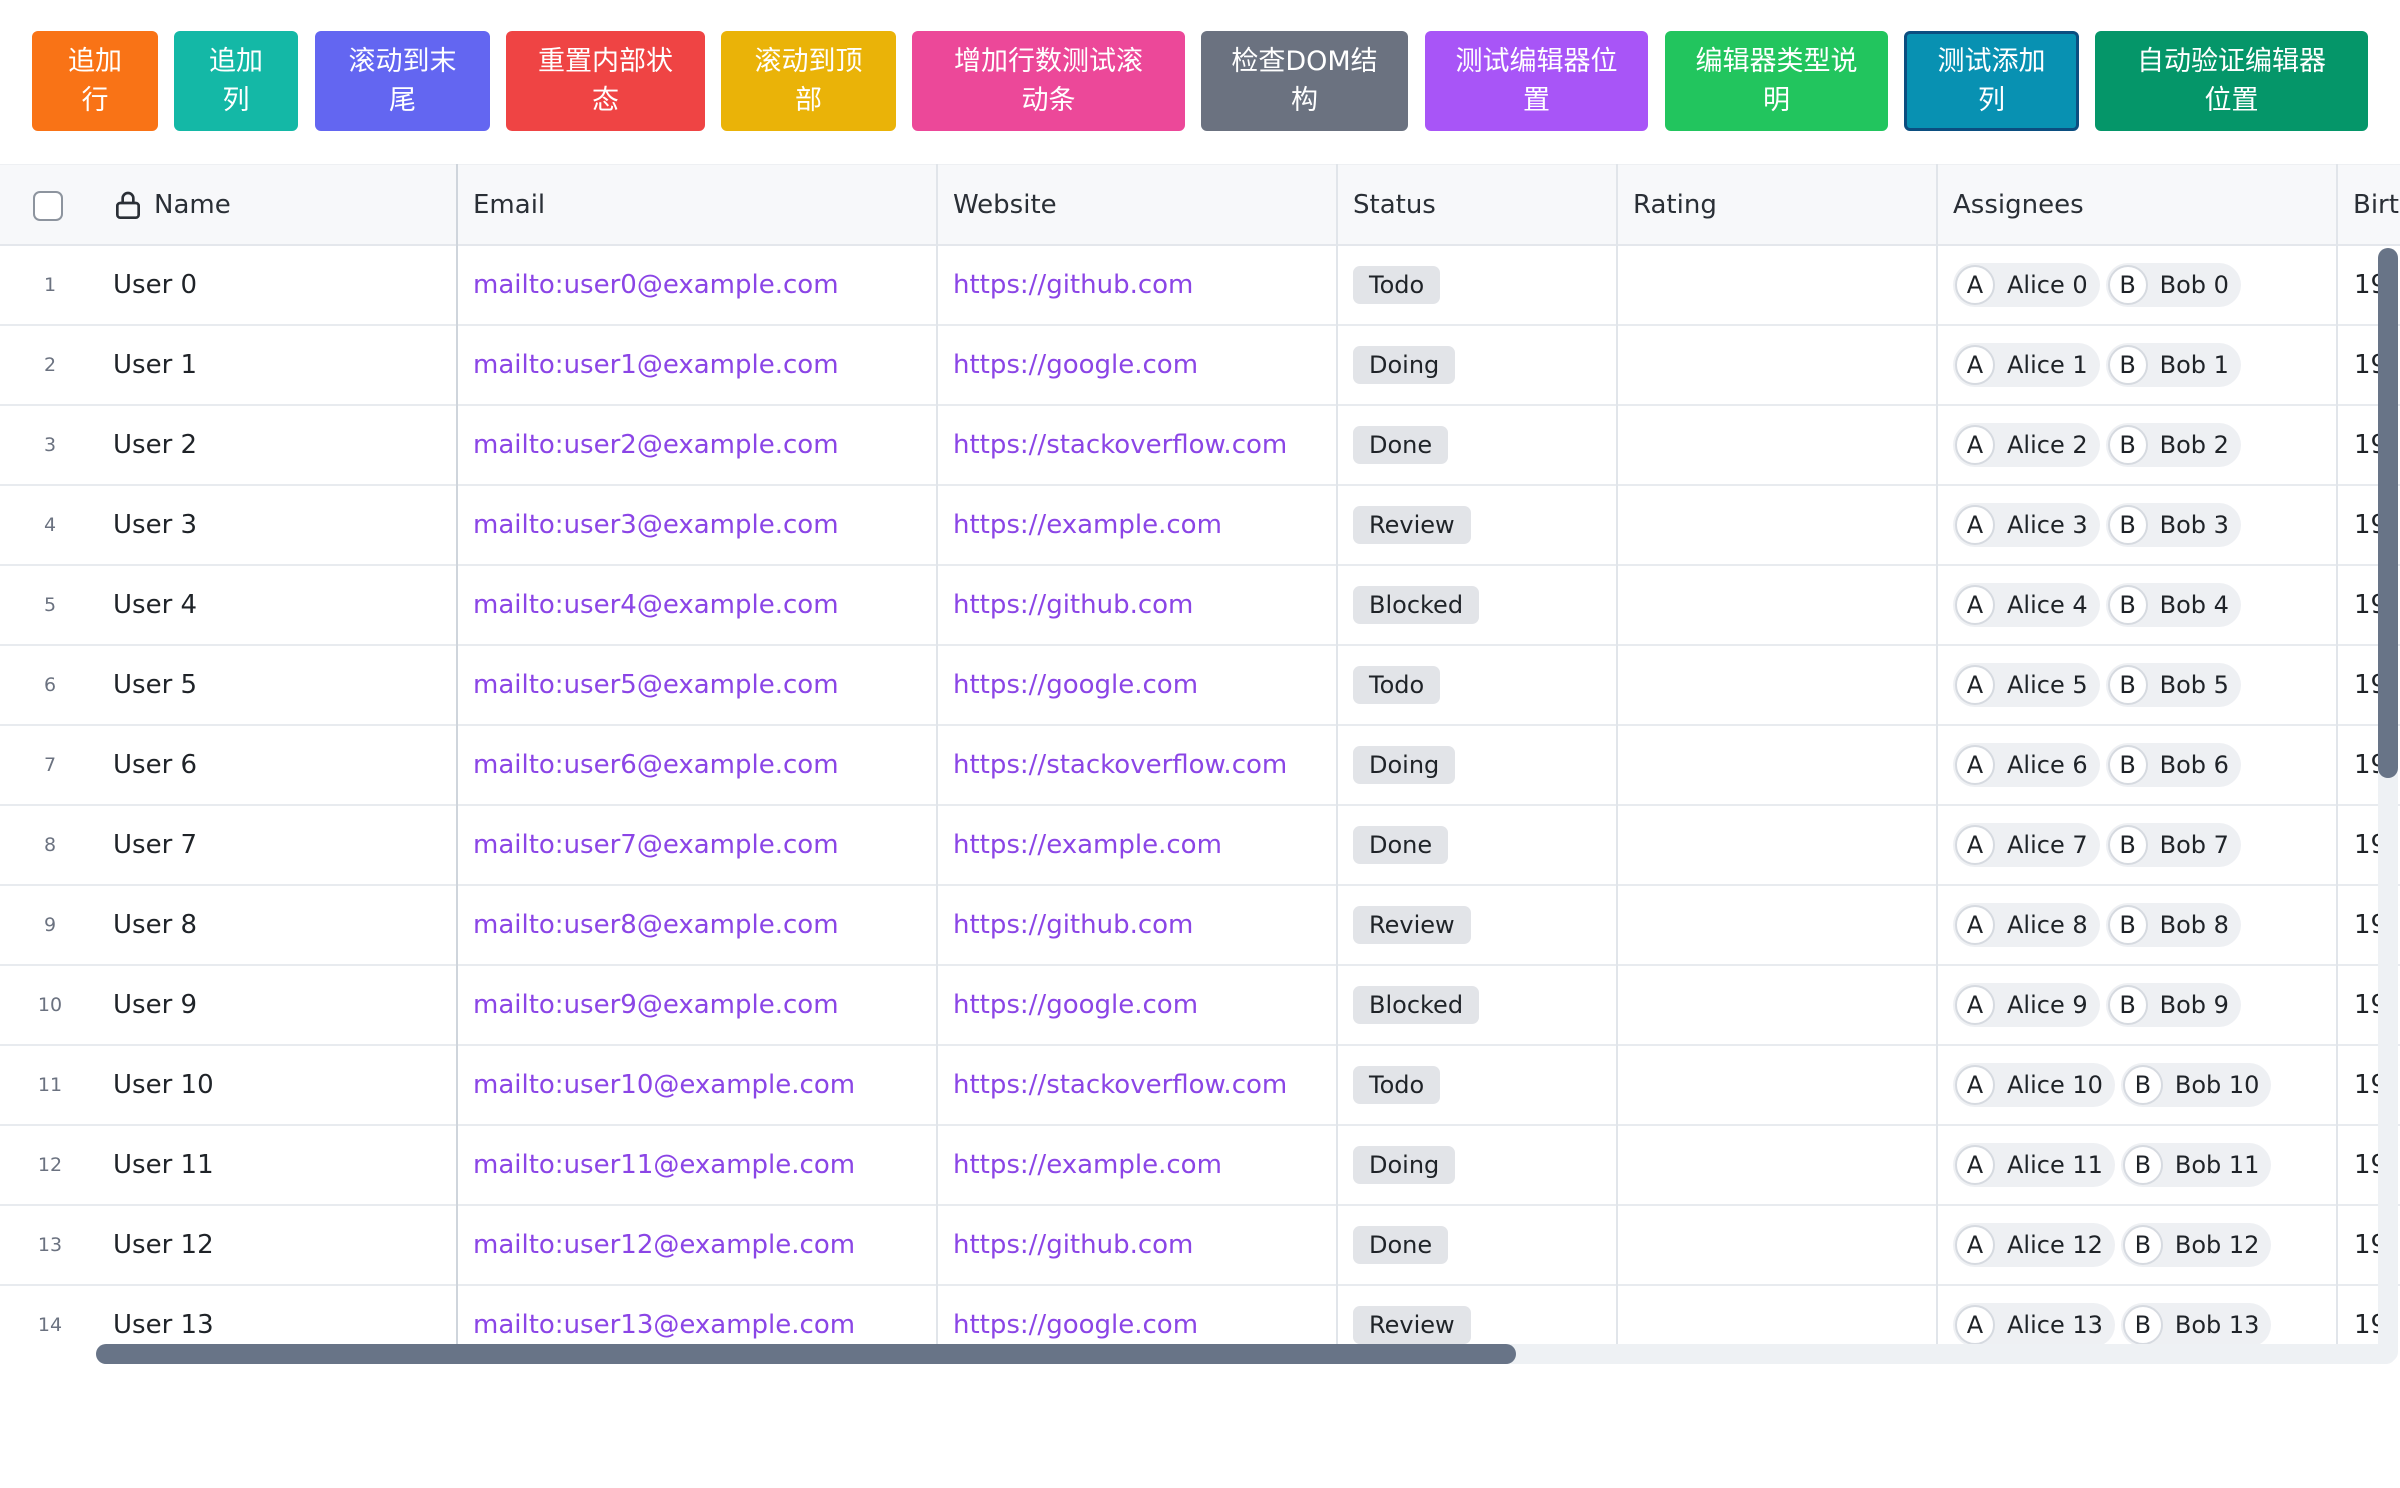 Image resolution: width=2400 pixels, height=1488 pixels. Describe the element at coordinates (278, 1245) in the screenshot. I see `name-cell: User 12` at that location.